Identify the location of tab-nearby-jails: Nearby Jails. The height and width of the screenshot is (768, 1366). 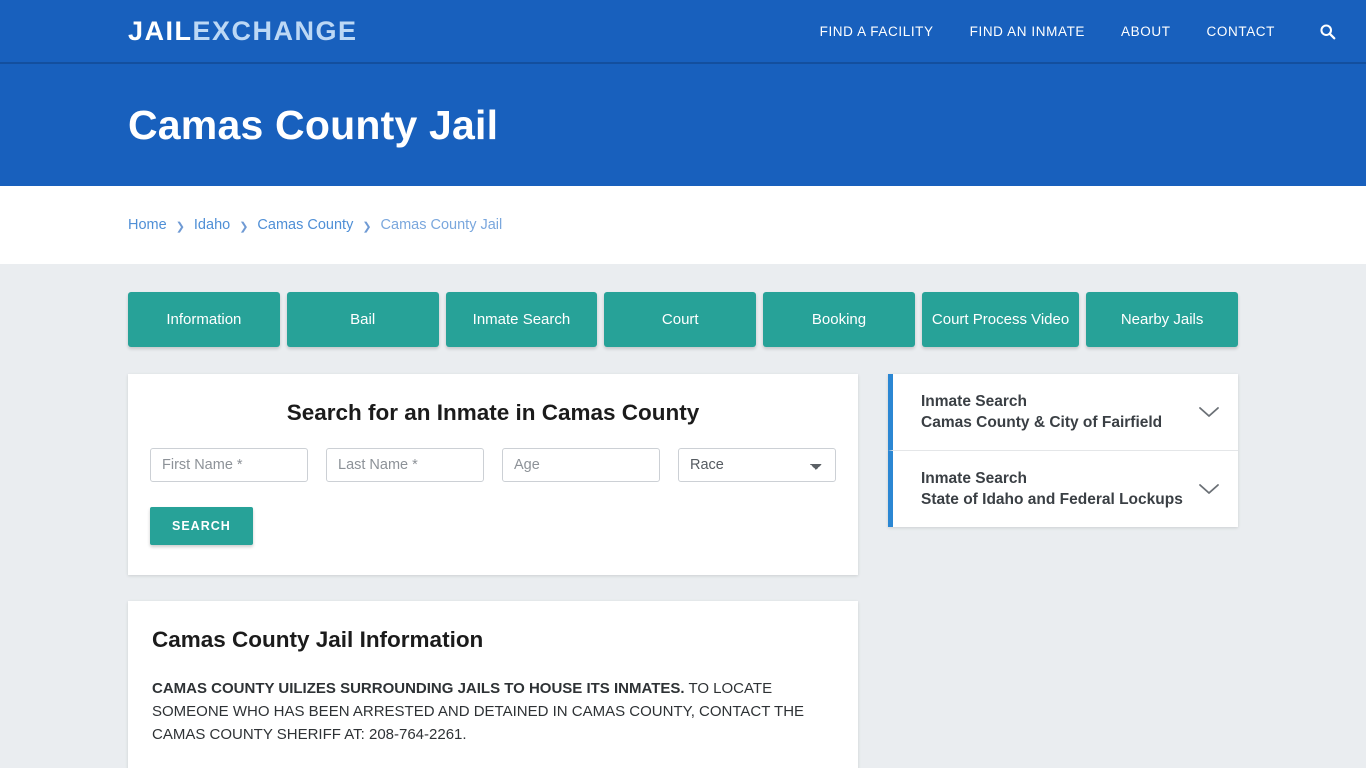
(1162, 319).